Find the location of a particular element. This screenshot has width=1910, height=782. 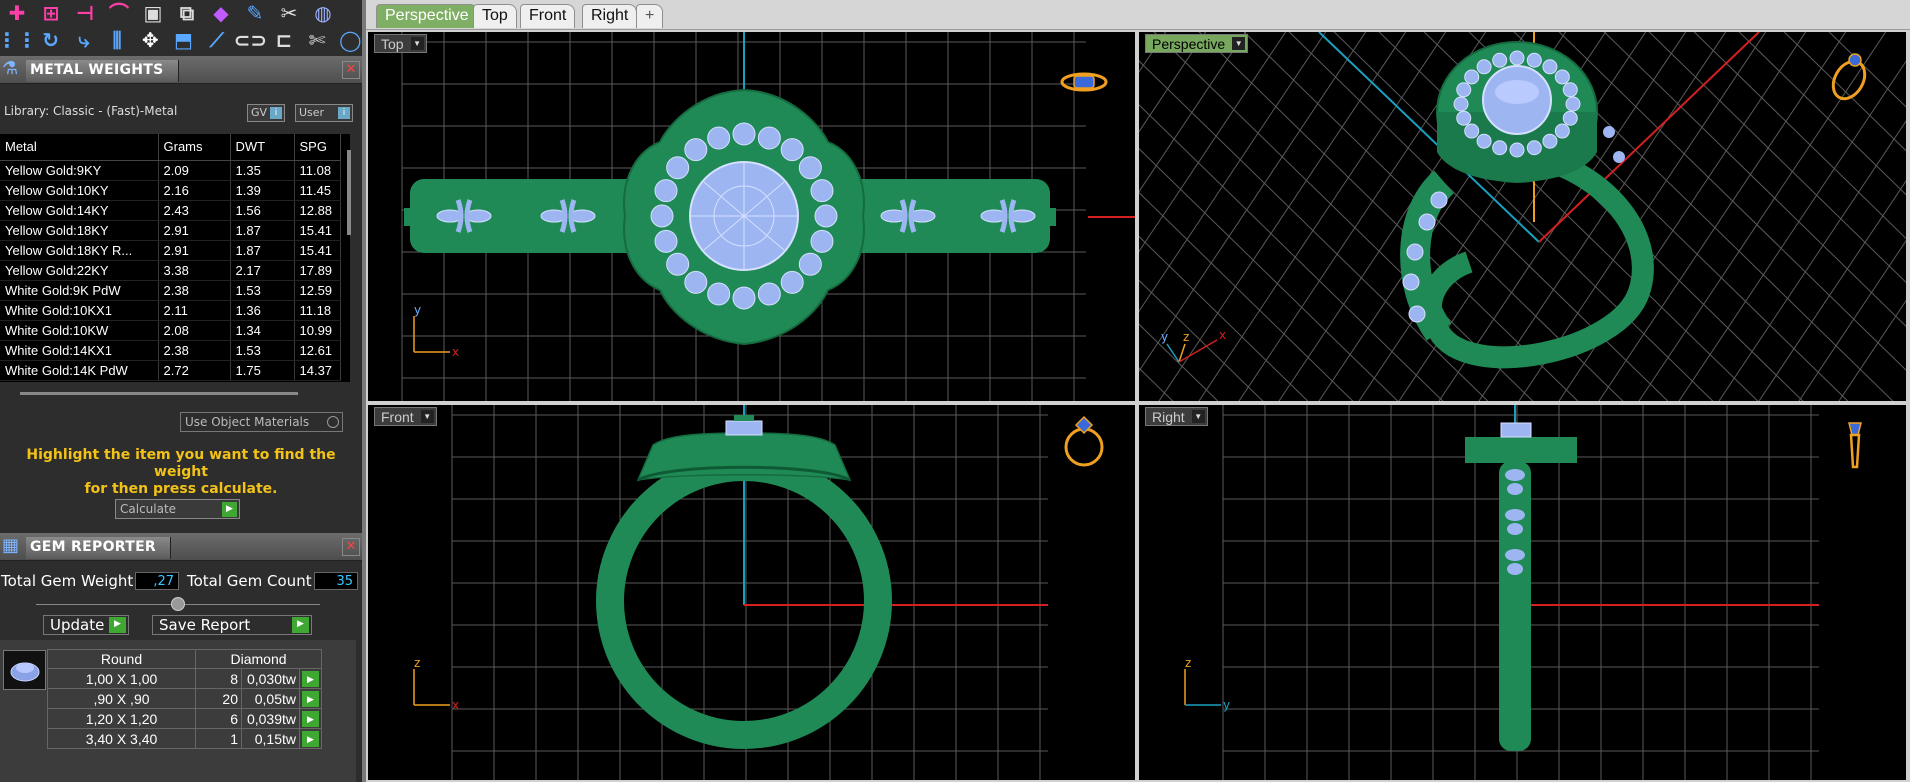

gv-label: GV is located at coordinates (259, 112).